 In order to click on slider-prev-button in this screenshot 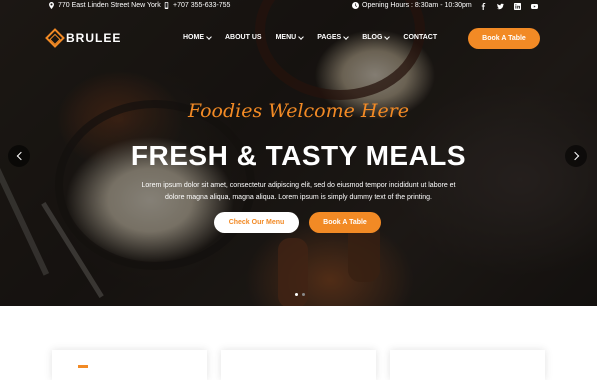, I will do `click(19, 156)`.